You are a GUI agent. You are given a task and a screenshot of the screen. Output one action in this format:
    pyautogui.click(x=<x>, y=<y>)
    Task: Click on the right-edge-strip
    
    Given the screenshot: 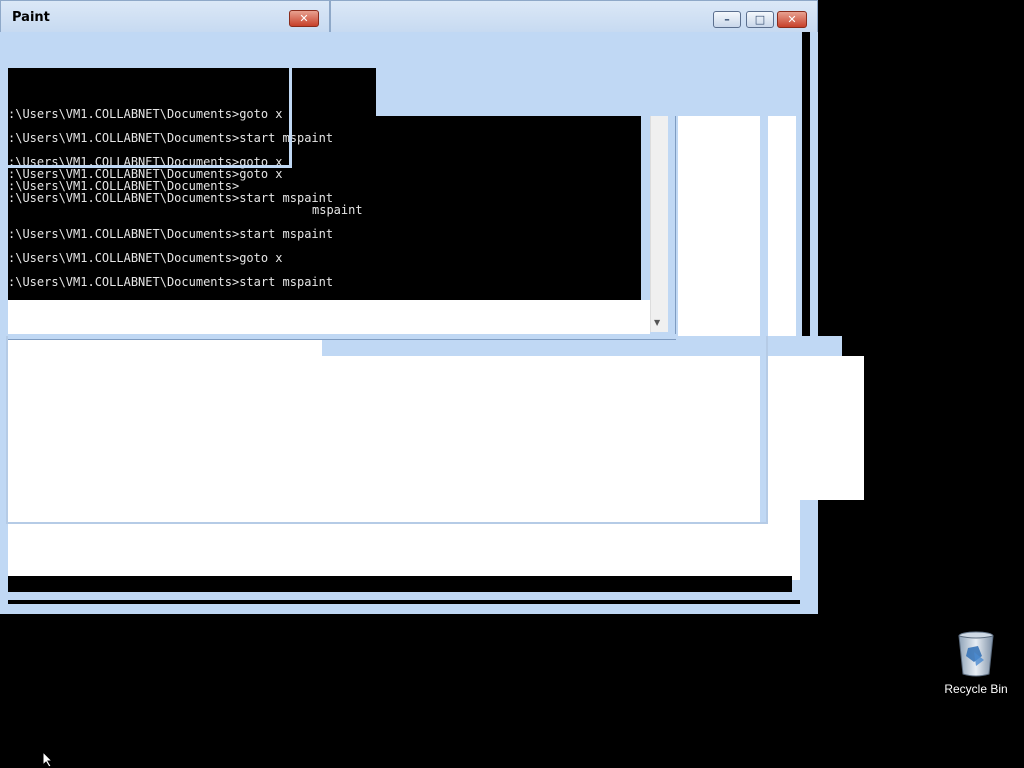 What is the action you would take?
    pyautogui.click(x=782, y=226)
    